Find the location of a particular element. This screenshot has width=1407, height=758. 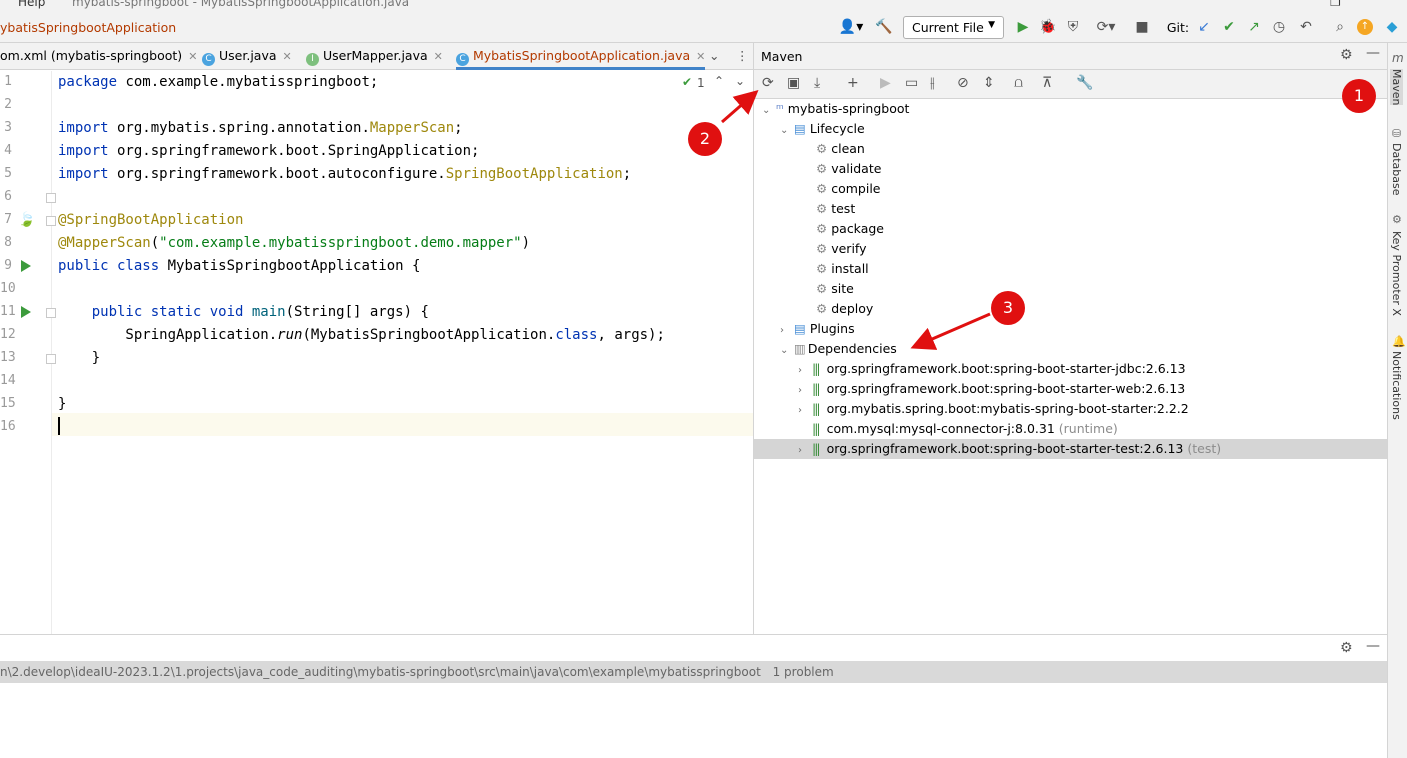

breadcrumb: ybatisSpringbootApplication is located at coordinates (88, 27).